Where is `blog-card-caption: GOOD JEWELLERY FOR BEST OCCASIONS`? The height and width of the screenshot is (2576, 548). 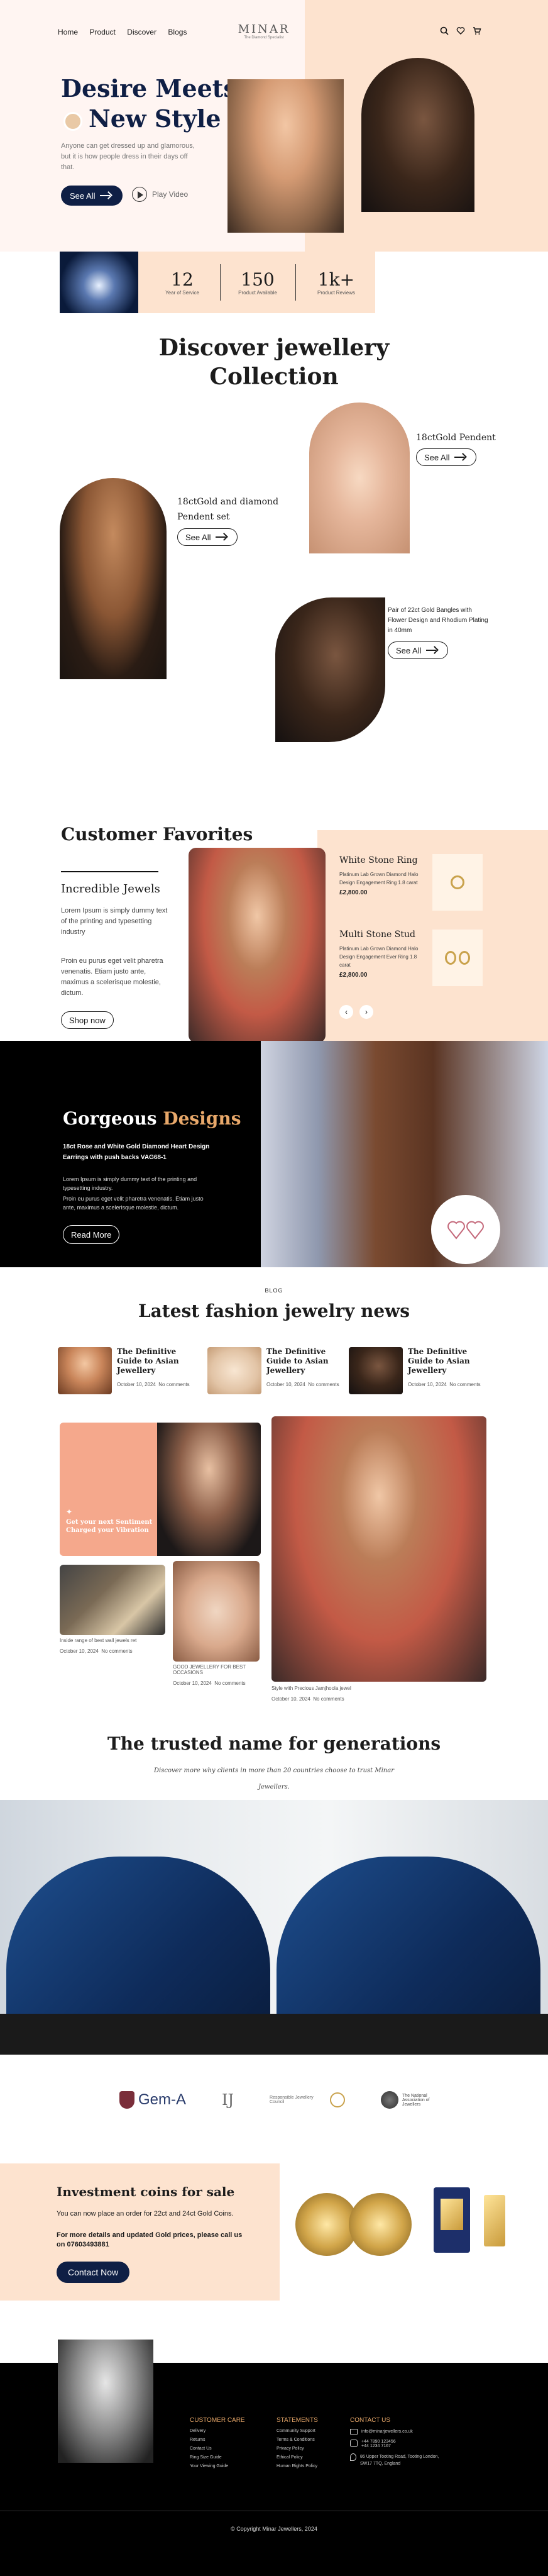
blog-card-caption: GOOD JEWELLERY FOR BEST OCCASIONS is located at coordinates (209, 1669).